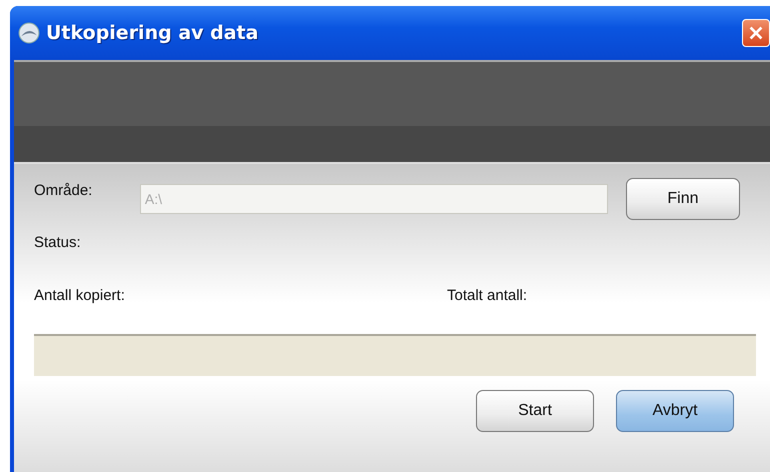 The height and width of the screenshot is (472, 770). I want to click on dialog-button: Avbryt, so click(675, 411).